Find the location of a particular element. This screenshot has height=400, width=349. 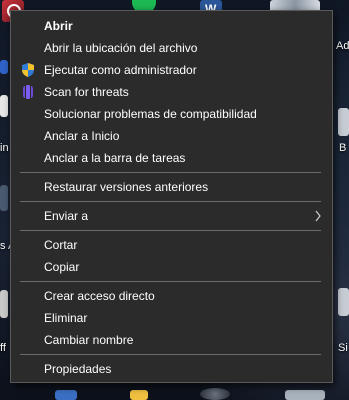

menu-item-label: Ejecutar como administrador is located at coordinates (120, 70).